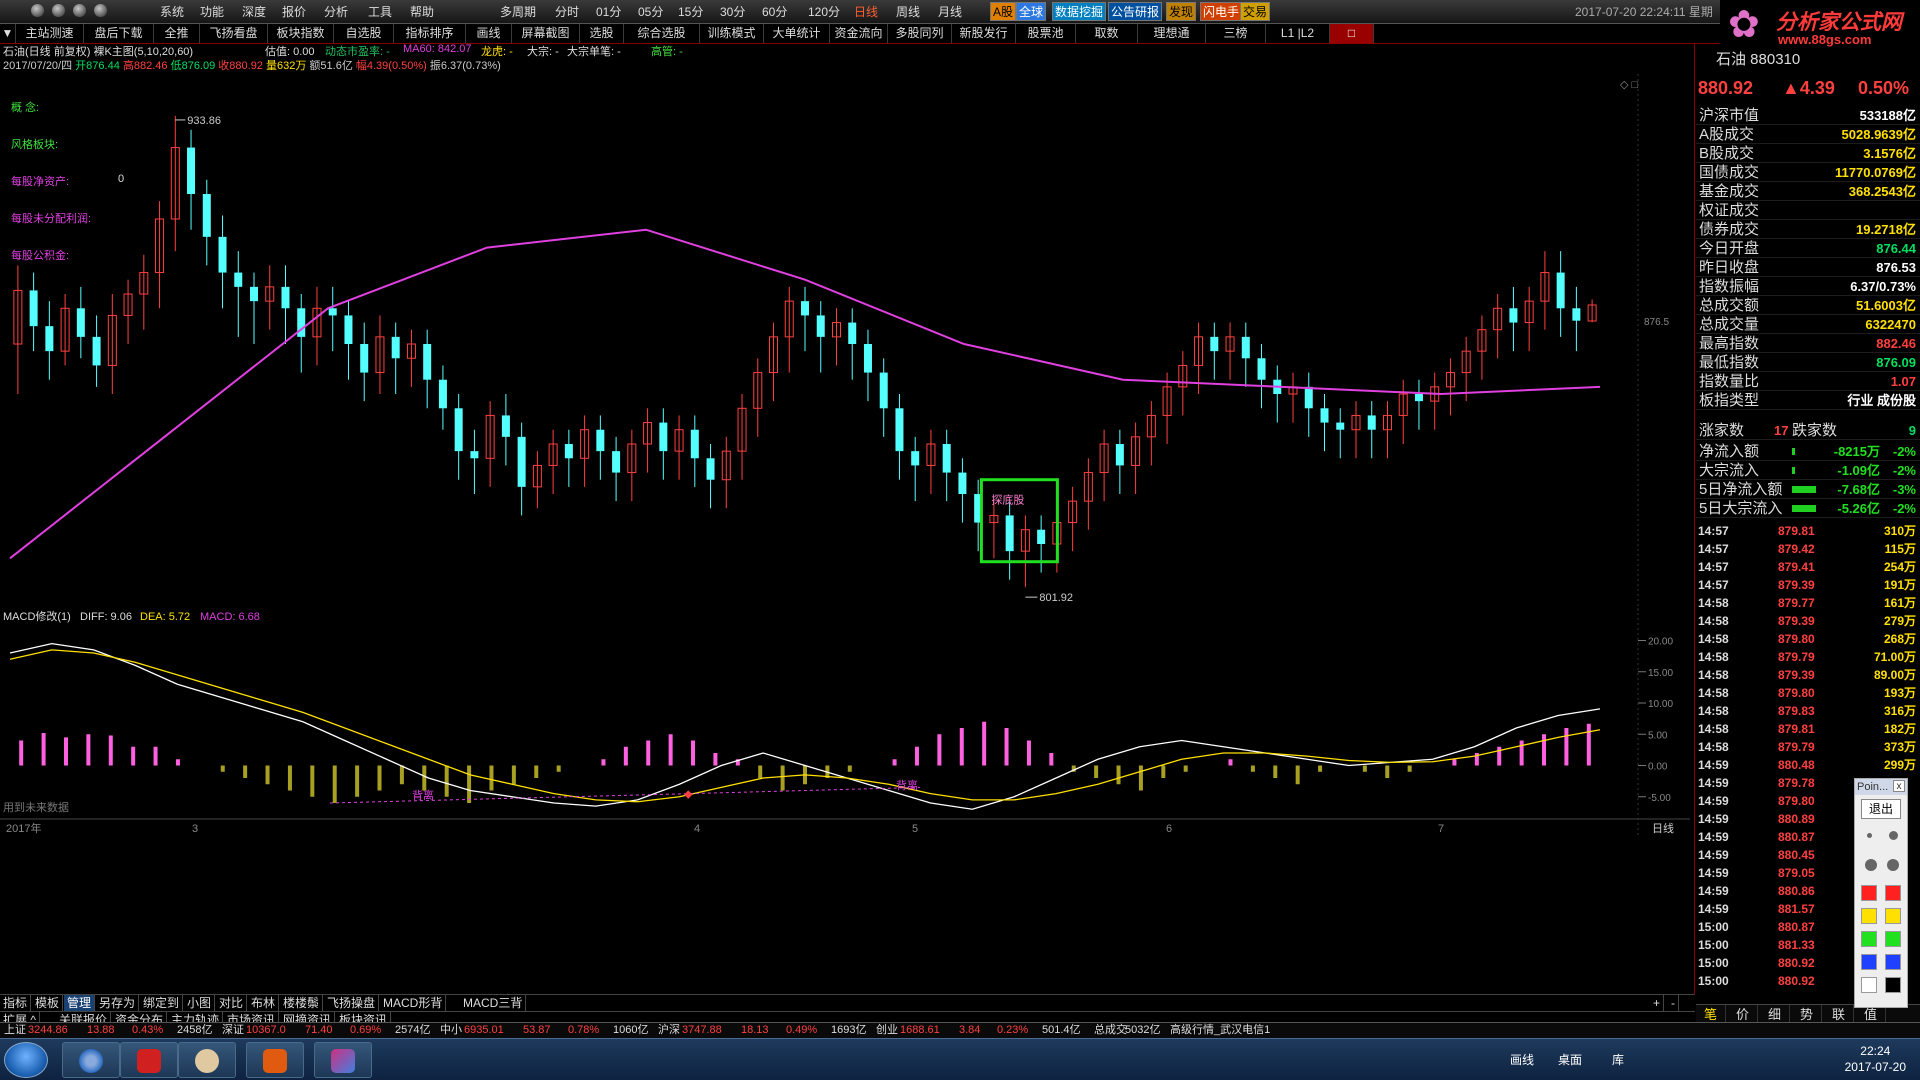 The height and width of the screenshot is (1080, 1920). I want to click on toolbar-button-10: 选股, so click(602, 33).